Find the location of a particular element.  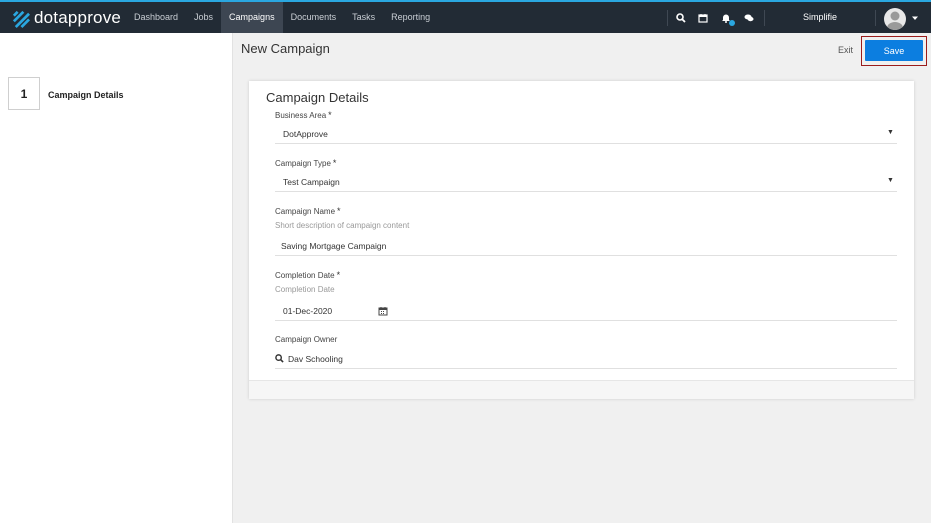

nav-jobs: Jobs is located at coordinates (203, 17).